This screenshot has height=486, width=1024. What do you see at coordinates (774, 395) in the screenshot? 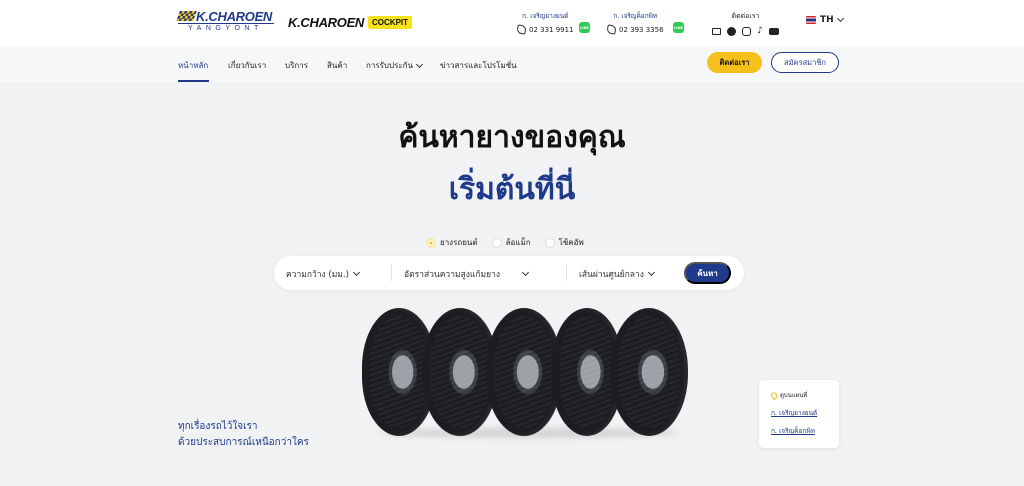
I see `map-pin-icon` at bounding box center [774, 395].